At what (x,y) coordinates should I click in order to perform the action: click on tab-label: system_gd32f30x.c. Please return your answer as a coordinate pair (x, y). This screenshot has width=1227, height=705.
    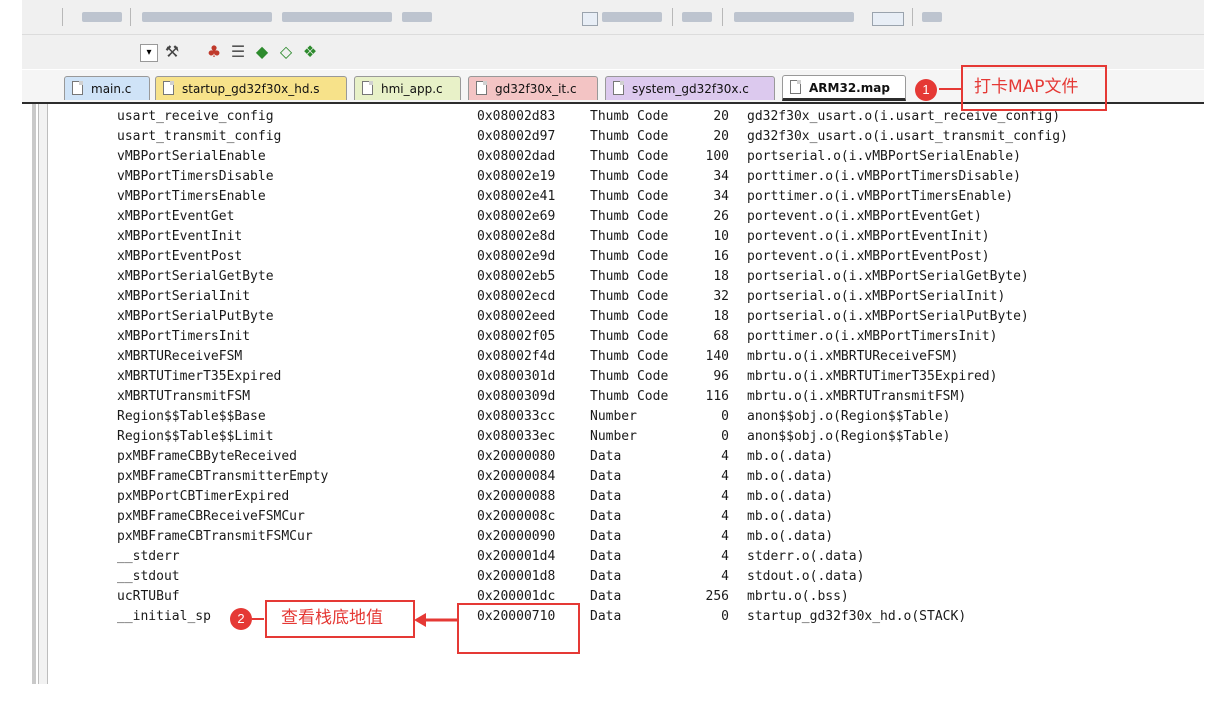
    Looking at the image, I should click on (690, 89).